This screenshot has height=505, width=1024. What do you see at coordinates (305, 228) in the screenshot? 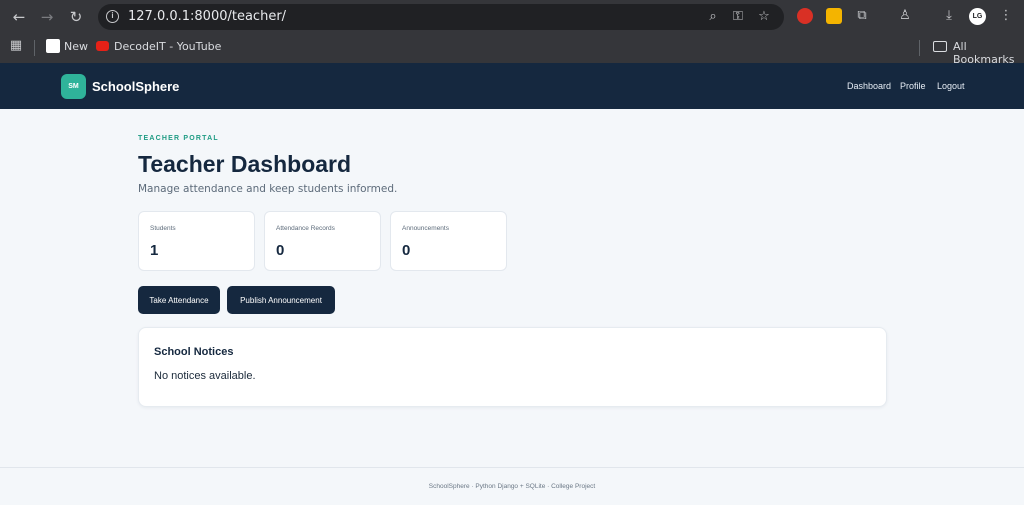
I see `stat-label: Attendance Records` at bounding box center [305, 228].